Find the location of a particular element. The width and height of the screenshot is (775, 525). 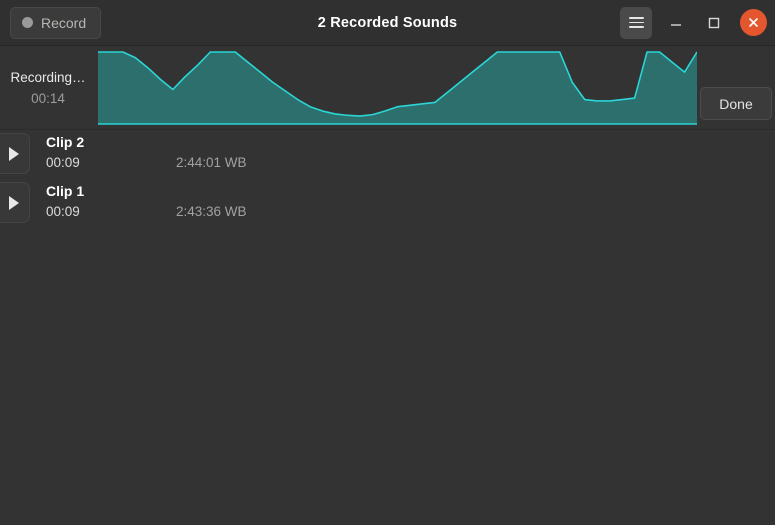

recording-timer: 00:14 is located at coordinates (48, 98).